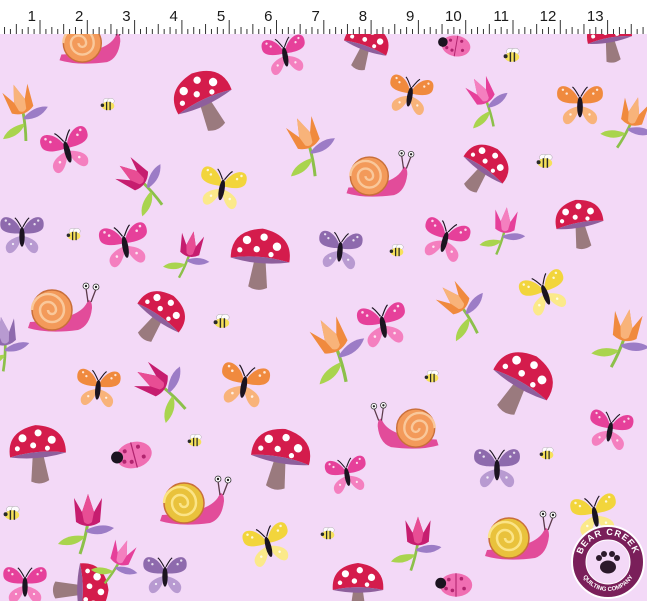 This screenshot has height=601, width=647. I want to click on ruler-number: 9, so click(410, 16).